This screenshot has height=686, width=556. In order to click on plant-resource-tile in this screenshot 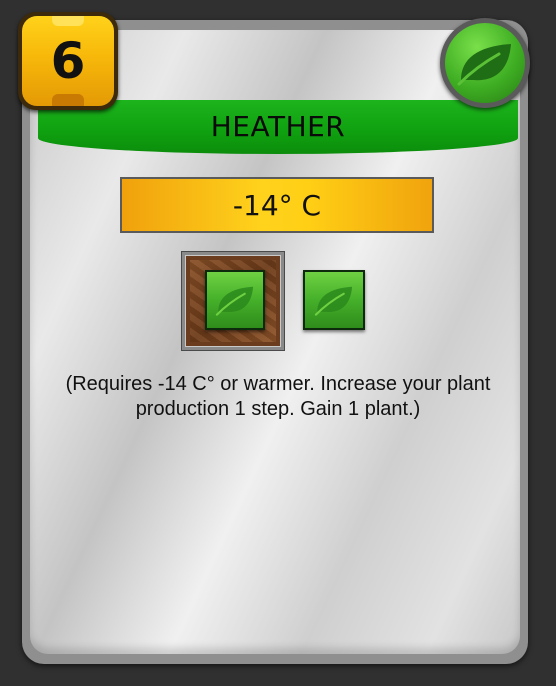, I will do `click(334, 300)`.